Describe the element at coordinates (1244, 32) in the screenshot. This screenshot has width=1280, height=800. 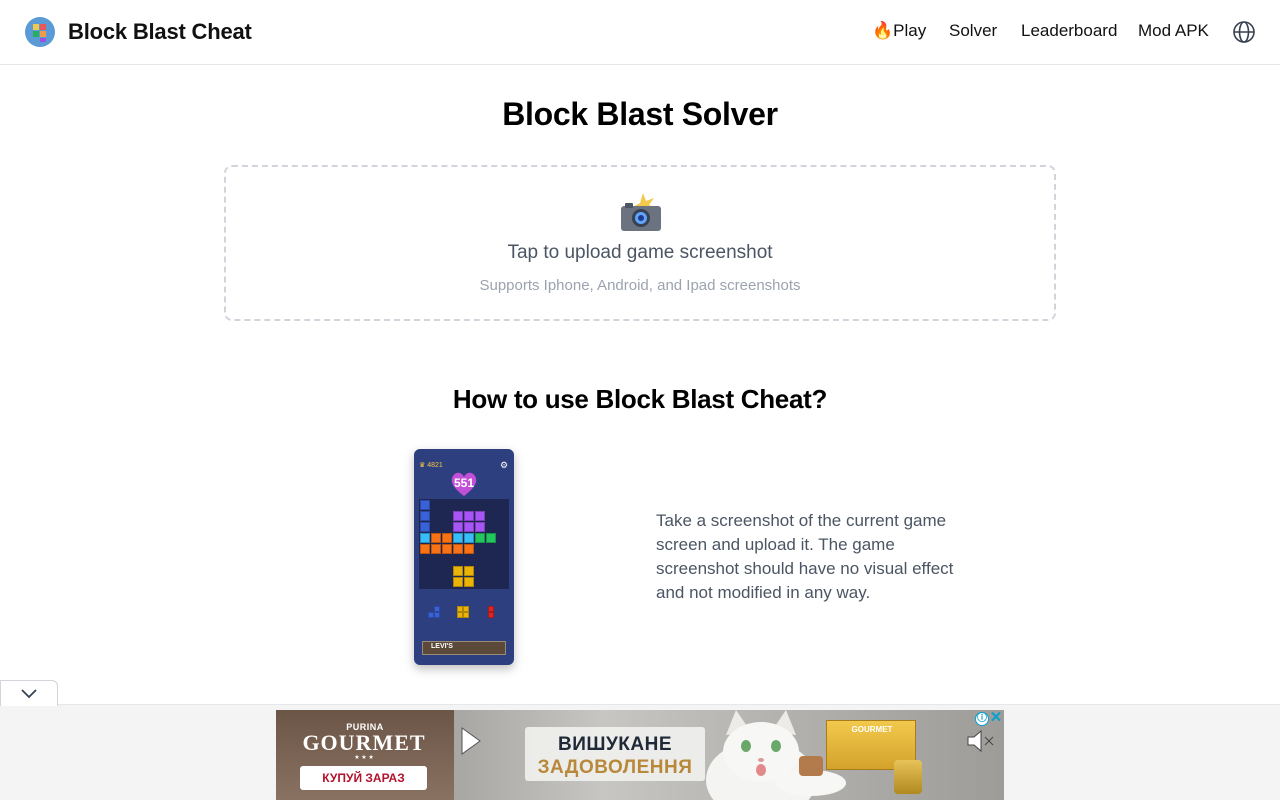
I see `globe-icon` at that location.